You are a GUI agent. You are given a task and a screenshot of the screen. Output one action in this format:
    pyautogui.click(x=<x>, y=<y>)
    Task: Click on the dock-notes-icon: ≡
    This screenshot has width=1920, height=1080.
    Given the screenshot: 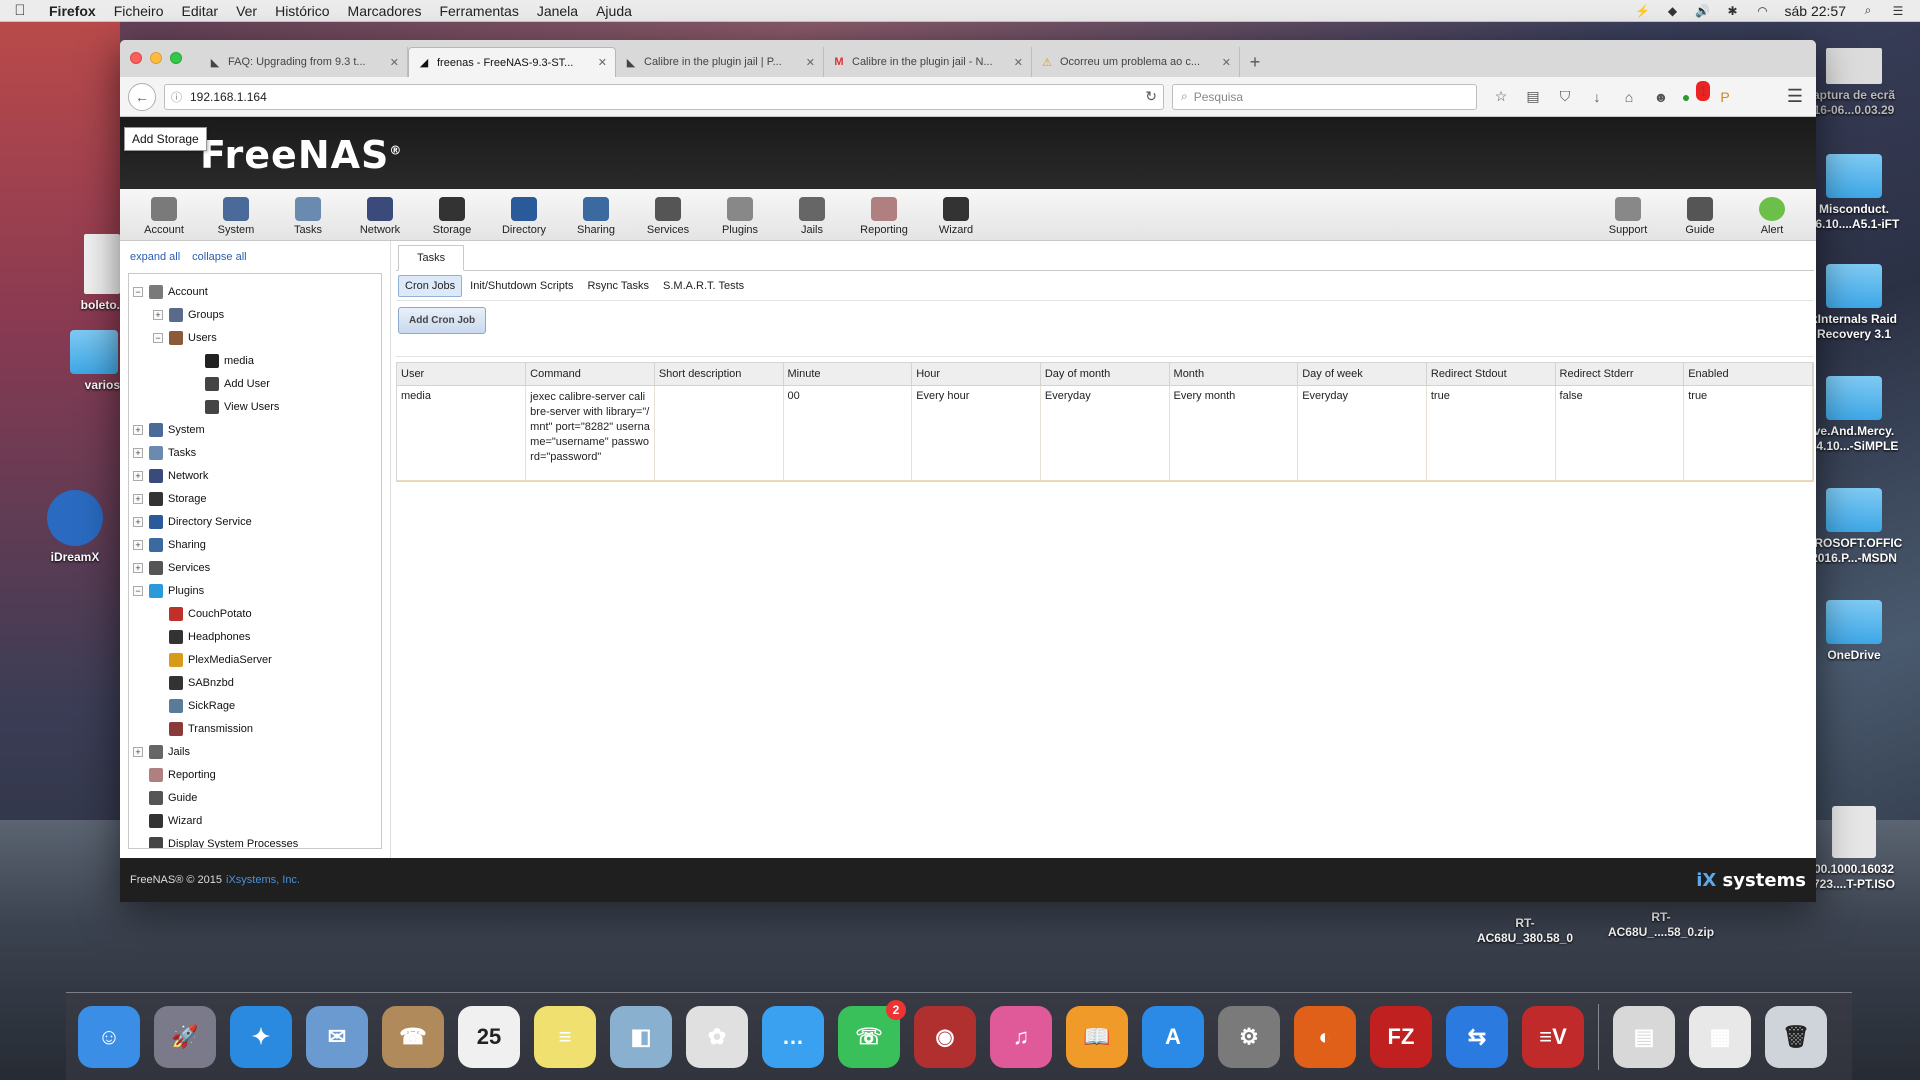 What is the action you would take?
    pyautogui.click(x=565, y=1036)
    